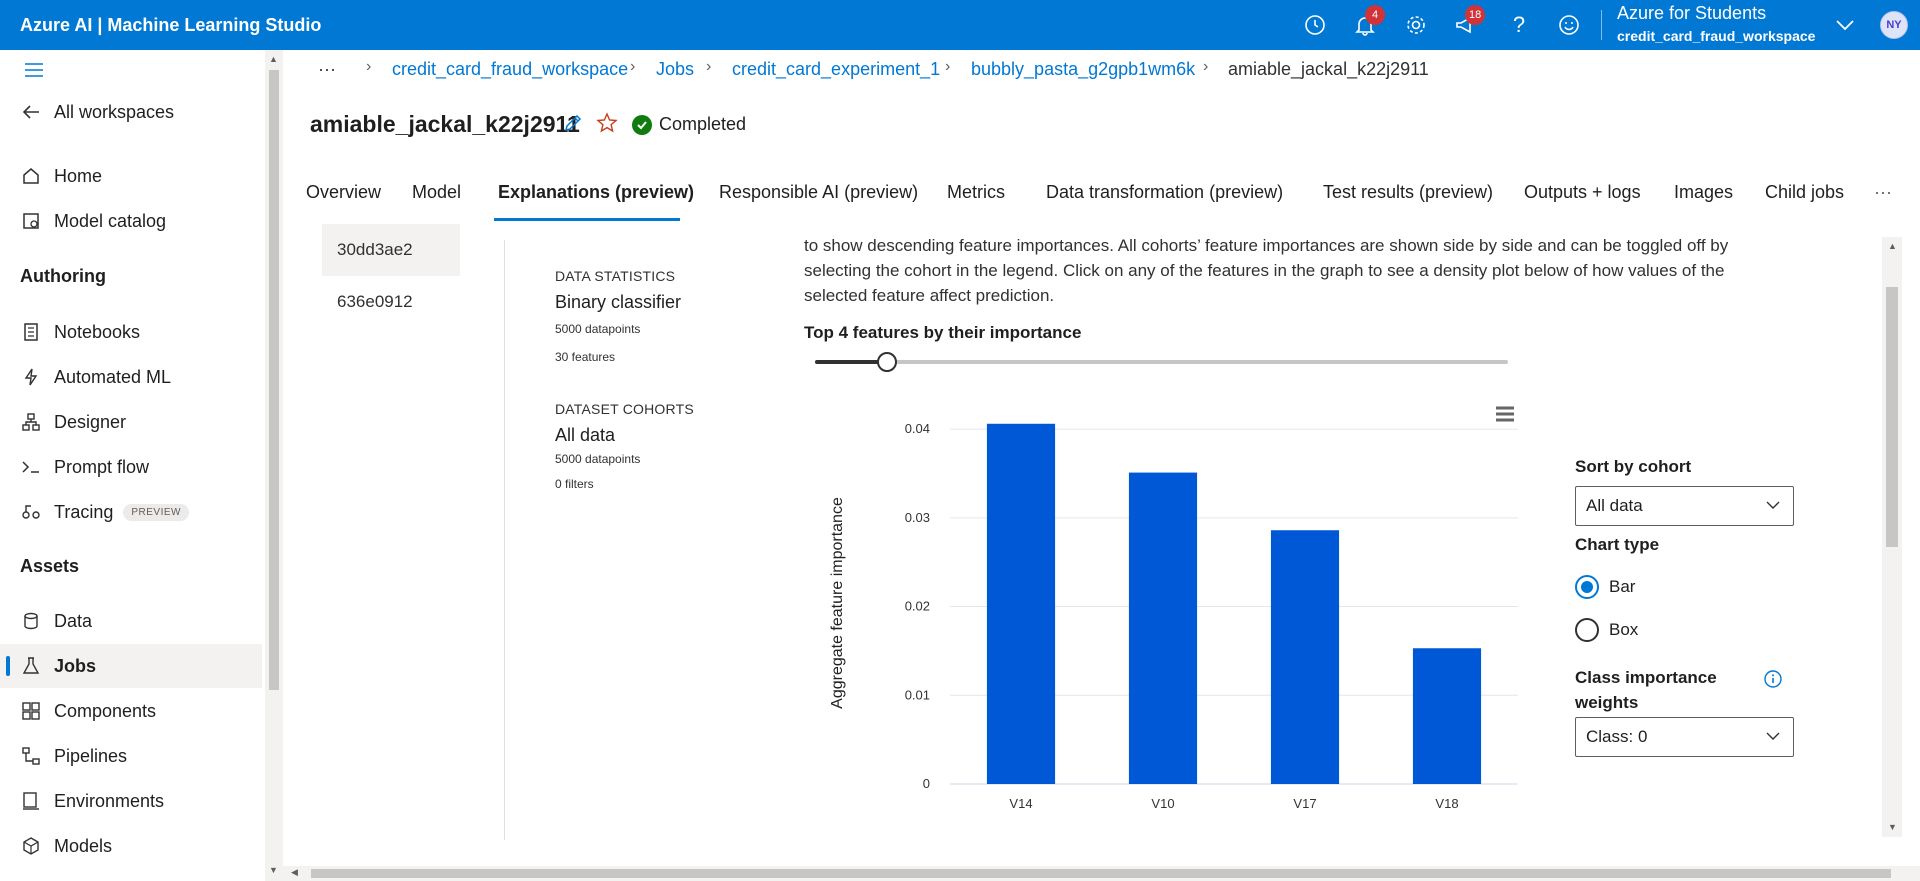  Describe the element at coordinates (1624, 629) in the screenshot. I see `radio-label: Box` at that location.